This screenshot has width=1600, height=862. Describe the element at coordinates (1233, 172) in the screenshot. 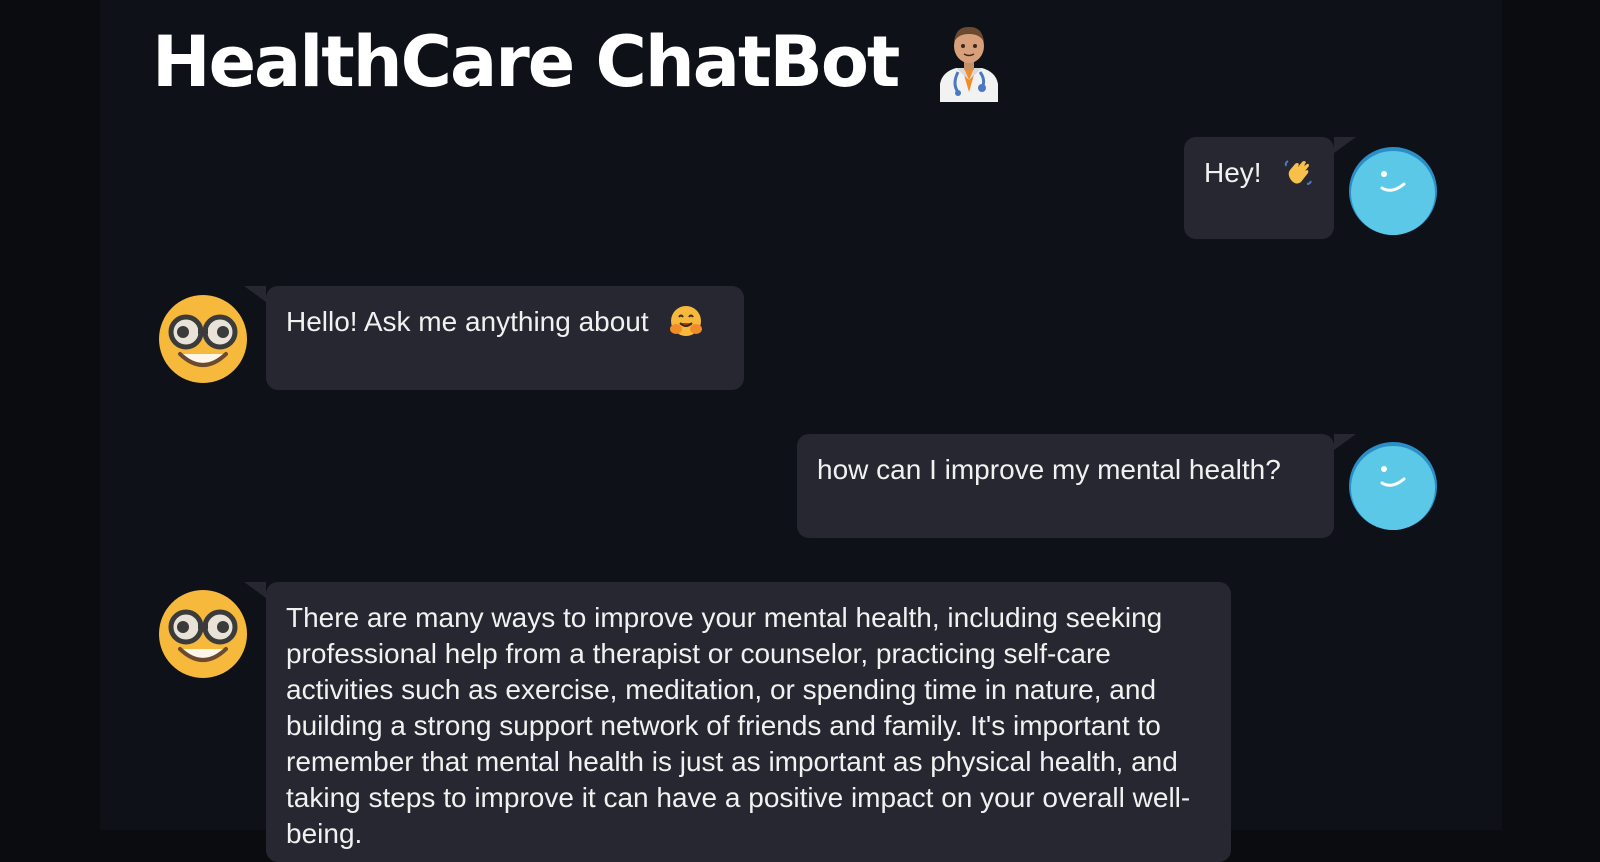

I see `message-text: Hey!` at that location.